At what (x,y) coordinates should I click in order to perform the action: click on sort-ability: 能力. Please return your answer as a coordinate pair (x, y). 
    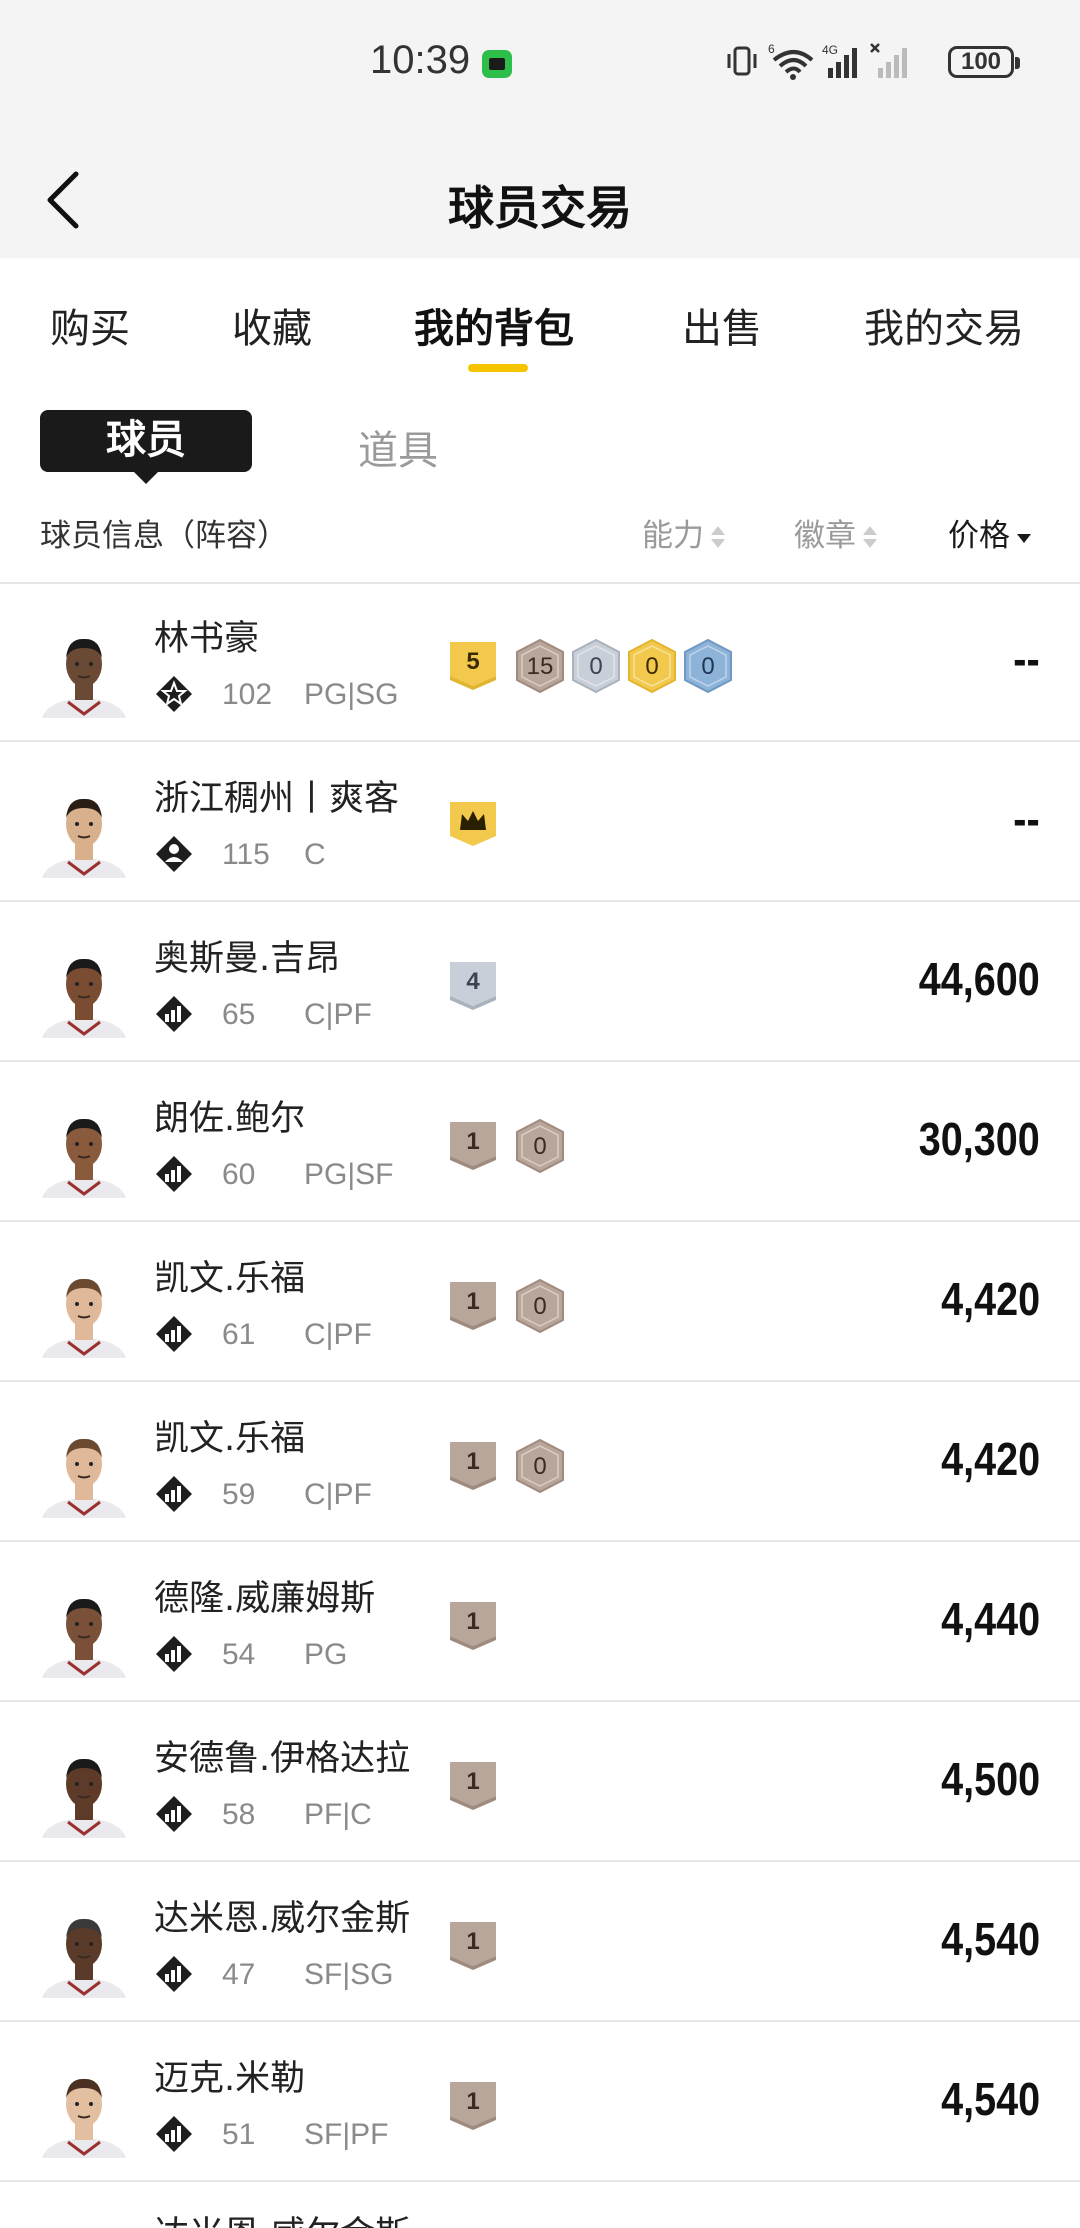
    Looking at the image, I should click on (684, 532).